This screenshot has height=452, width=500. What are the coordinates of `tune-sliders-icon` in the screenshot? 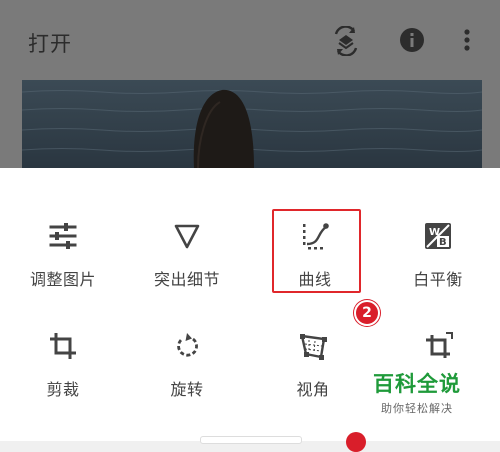 It's located at (63, 236).